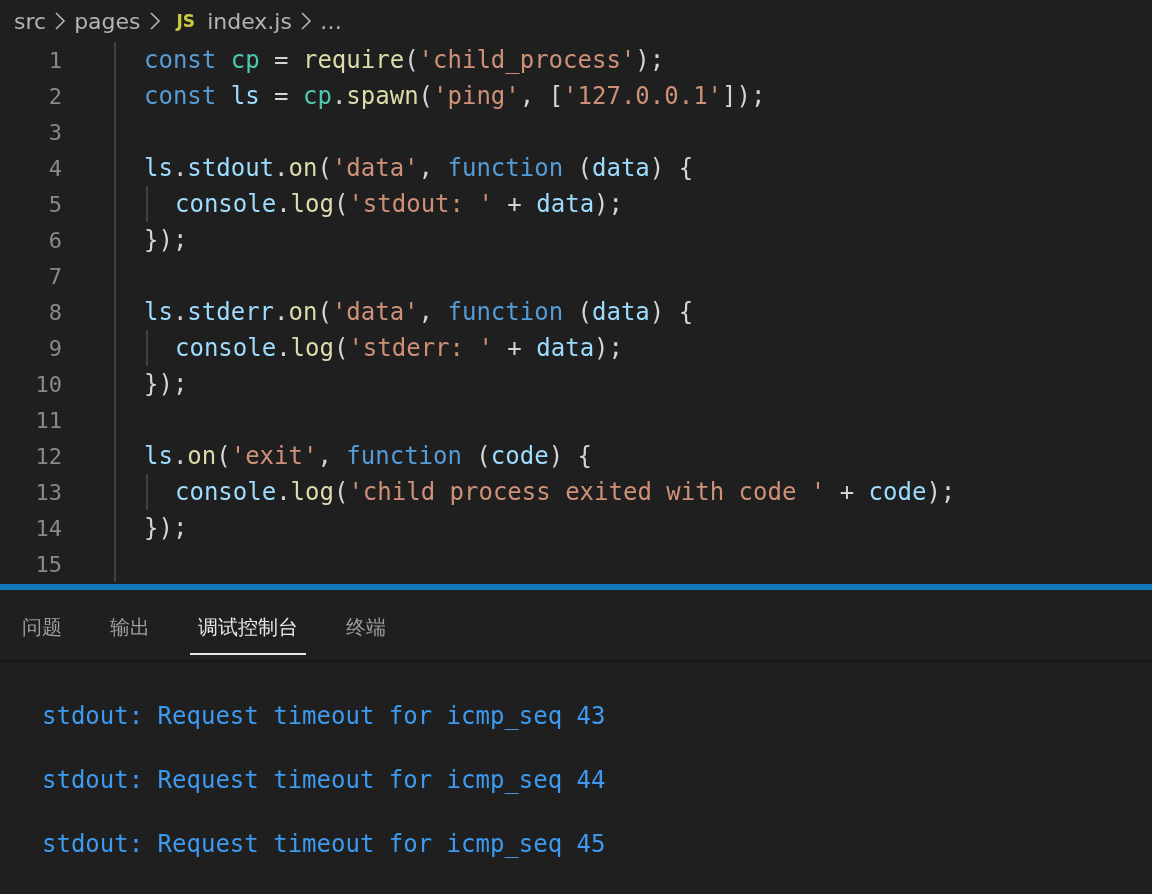  I want to click on line-number: 13, so click(48, 492).